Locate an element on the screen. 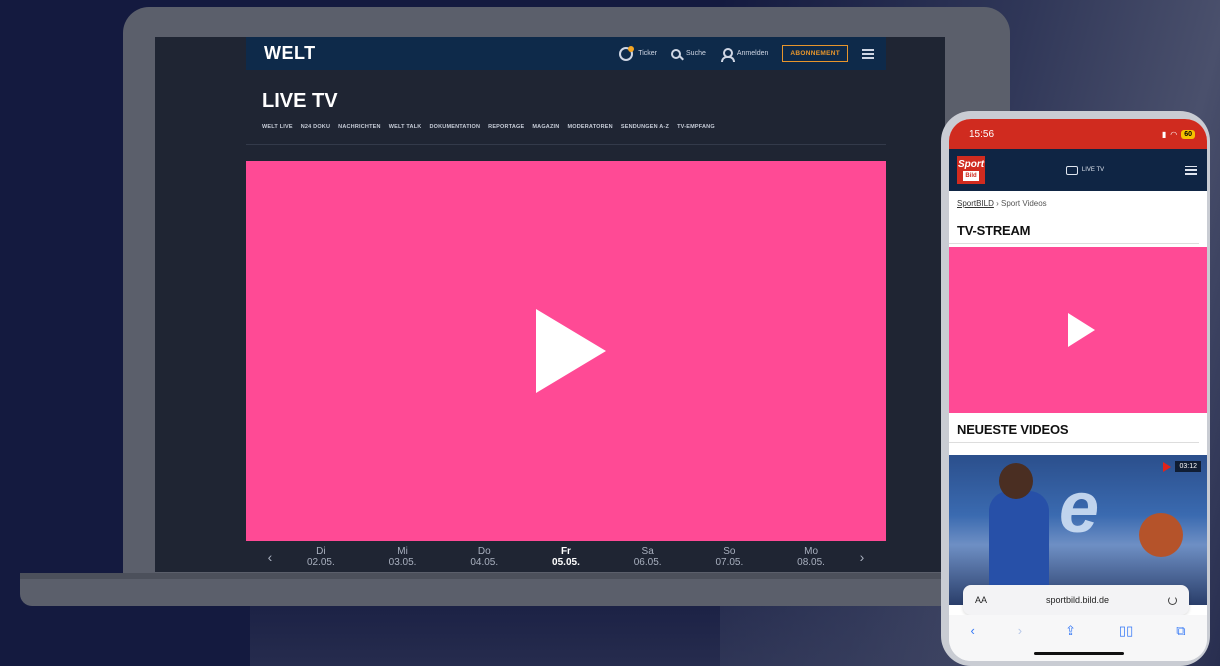 The height and width of the screenshot is (666, 1220). date-day: Do is located at coordinates (484, 551).